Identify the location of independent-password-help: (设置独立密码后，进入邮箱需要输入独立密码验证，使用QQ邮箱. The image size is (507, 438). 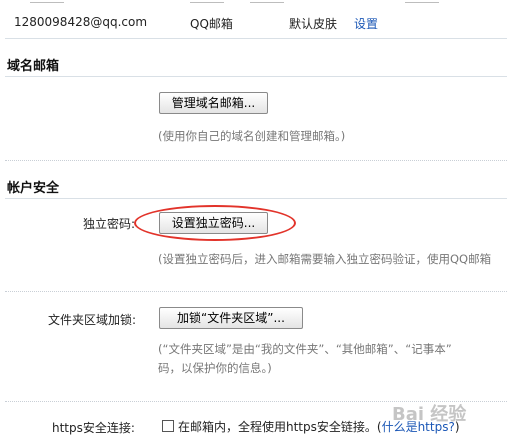
(325, 259).